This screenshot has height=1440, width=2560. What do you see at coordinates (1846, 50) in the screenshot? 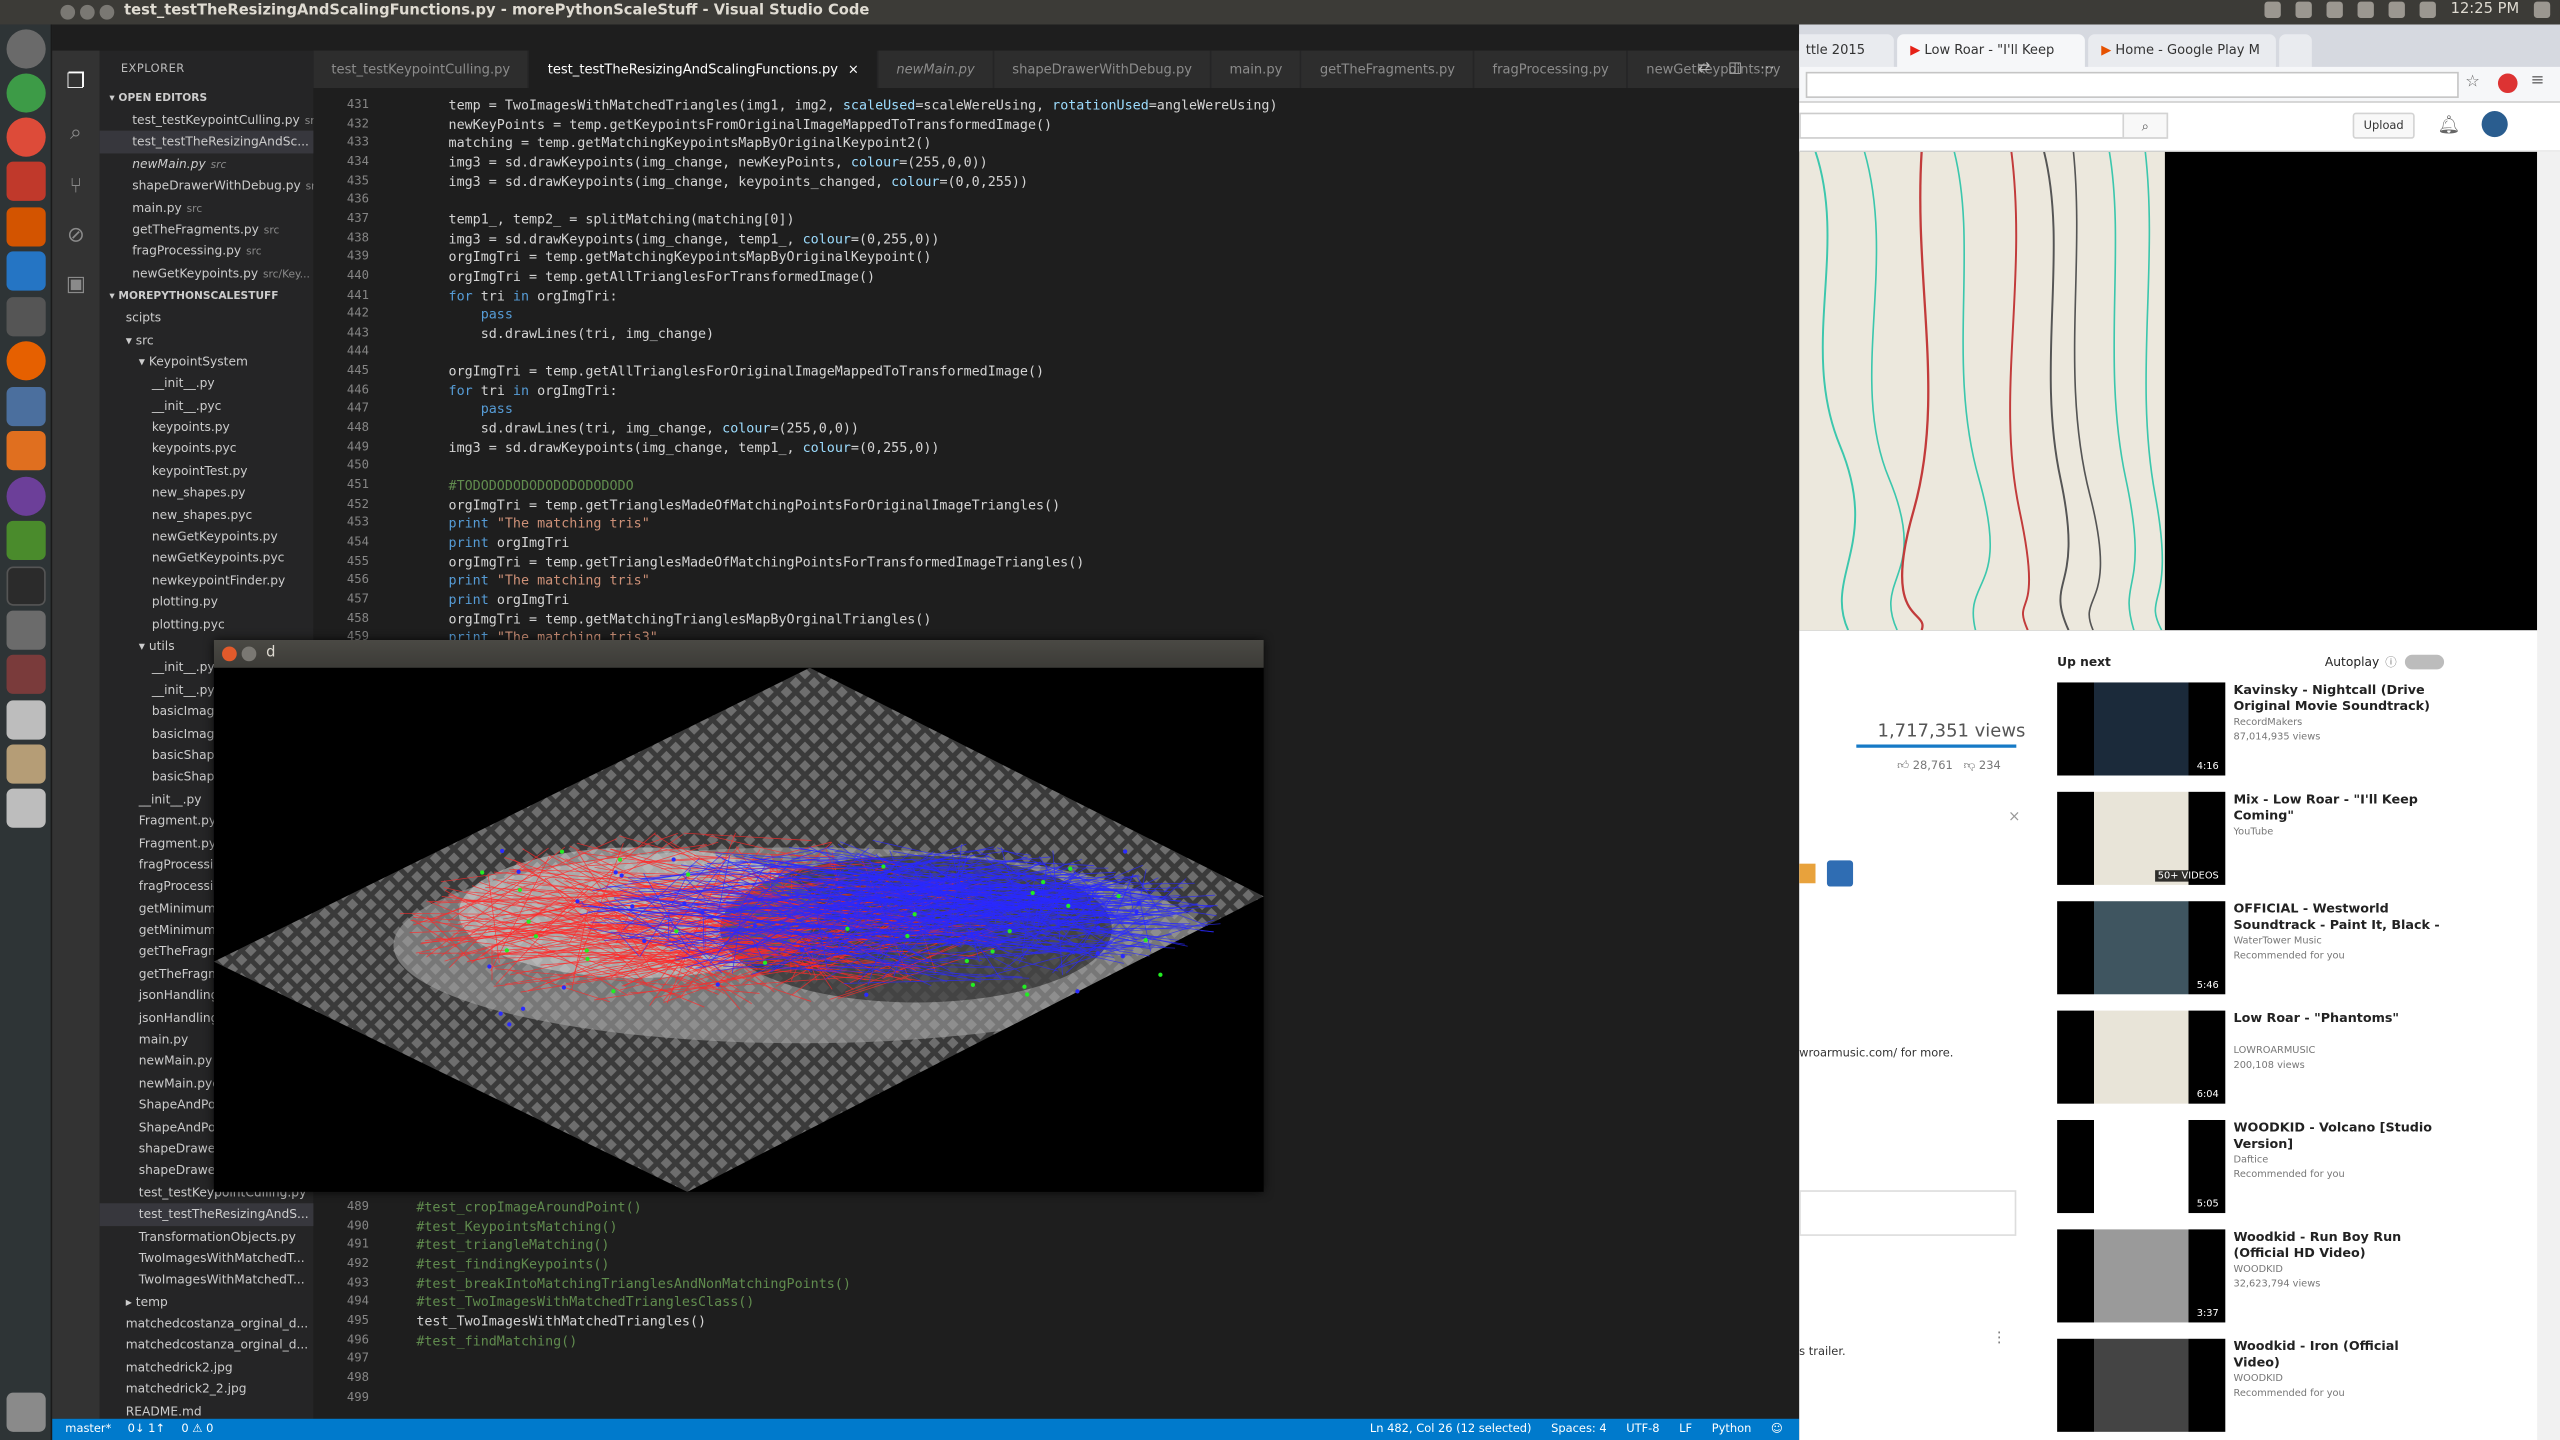
I see `browser-tab: ttle 2015` at bounding box center [1846, 50].